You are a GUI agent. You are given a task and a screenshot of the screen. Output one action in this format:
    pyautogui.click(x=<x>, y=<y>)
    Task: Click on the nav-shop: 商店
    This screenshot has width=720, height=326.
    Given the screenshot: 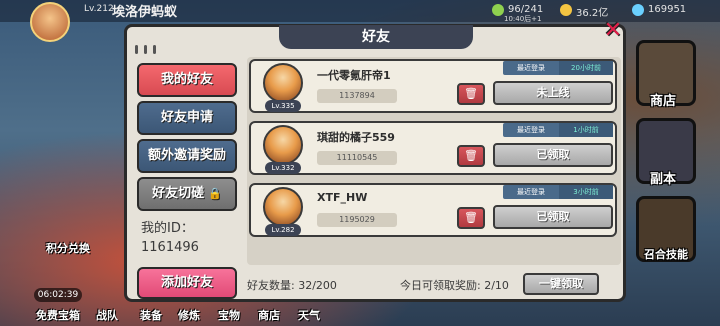 What is the action you would take?
    pyautogui.click(x=269, y=315)
    